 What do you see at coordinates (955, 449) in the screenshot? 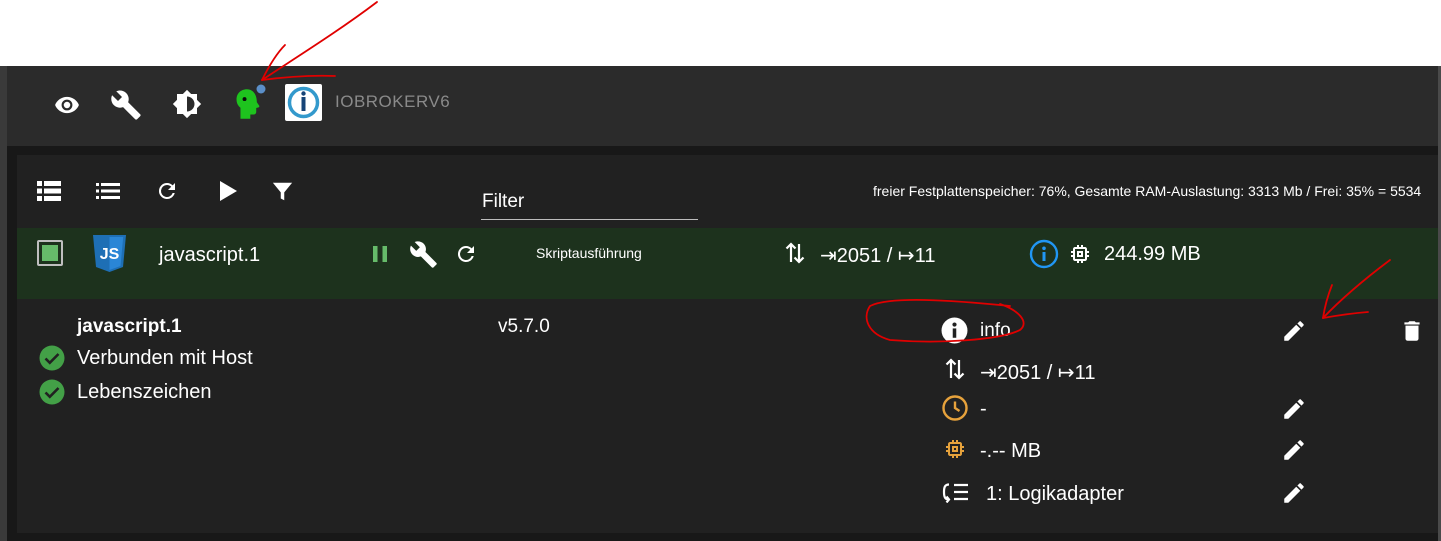
I see `memory-limit-icon` at bounding box center [955, 449].